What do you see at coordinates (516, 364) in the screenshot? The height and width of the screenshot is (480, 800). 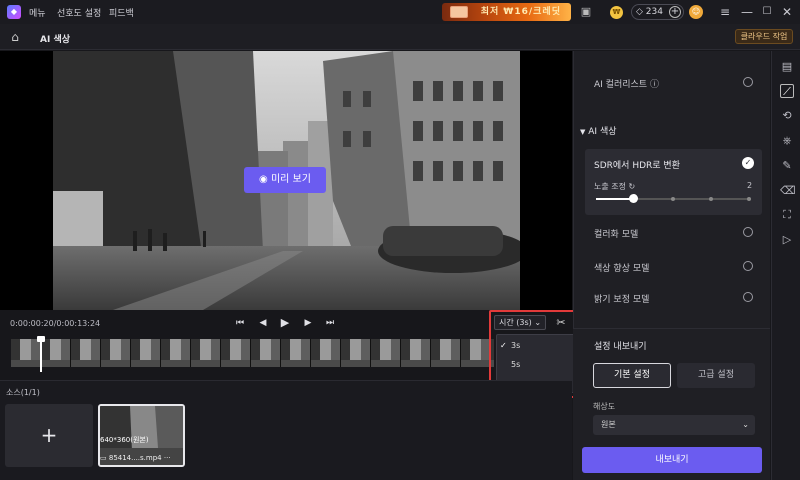 I see `option-label: 5s` at bounding box center [516, 364].